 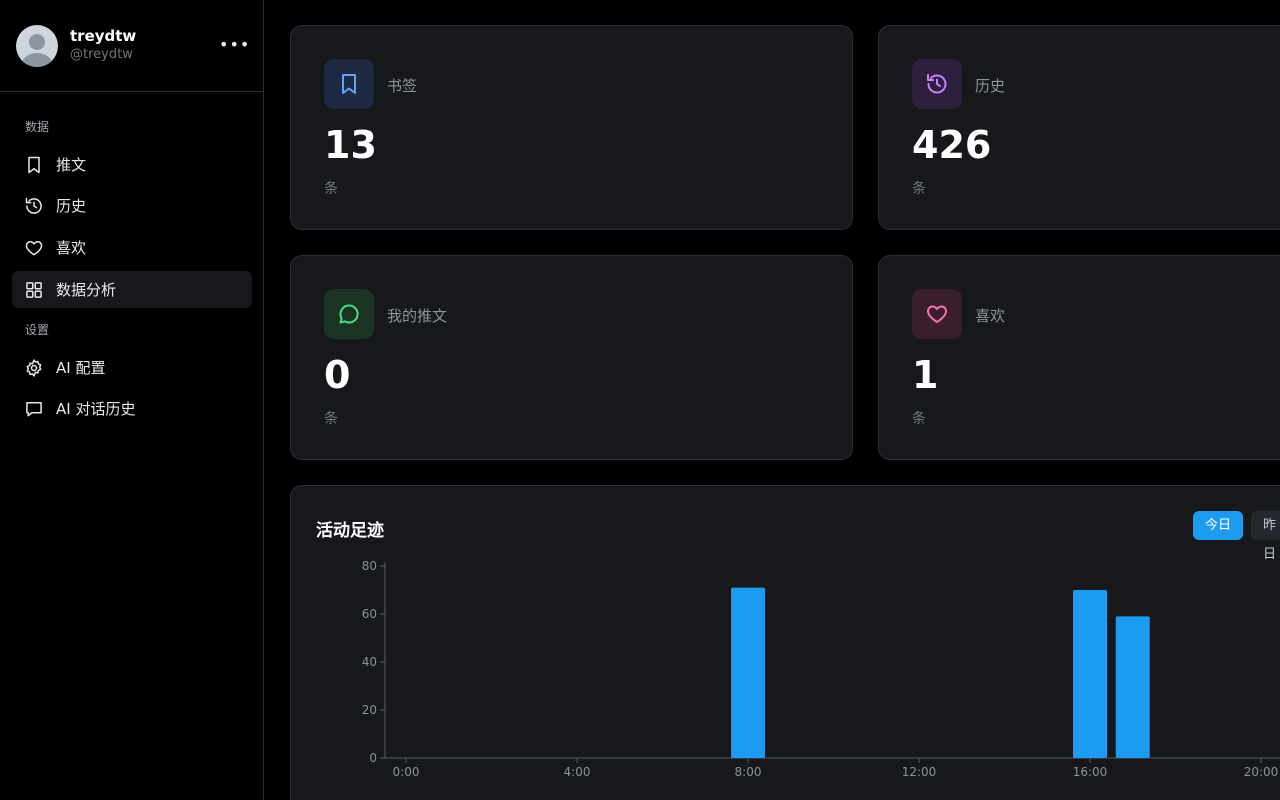 I want to click on sidebar-item-label: 数据分析, so click(x=86, y=289).